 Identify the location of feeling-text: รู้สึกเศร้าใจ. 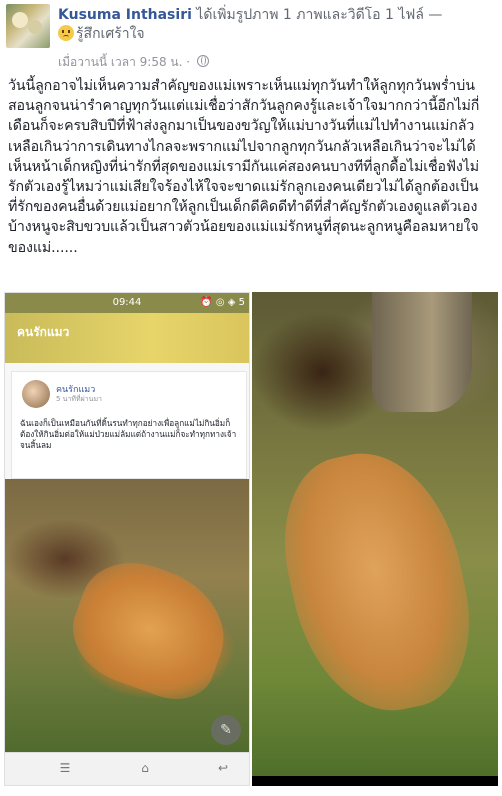
(110, 34).